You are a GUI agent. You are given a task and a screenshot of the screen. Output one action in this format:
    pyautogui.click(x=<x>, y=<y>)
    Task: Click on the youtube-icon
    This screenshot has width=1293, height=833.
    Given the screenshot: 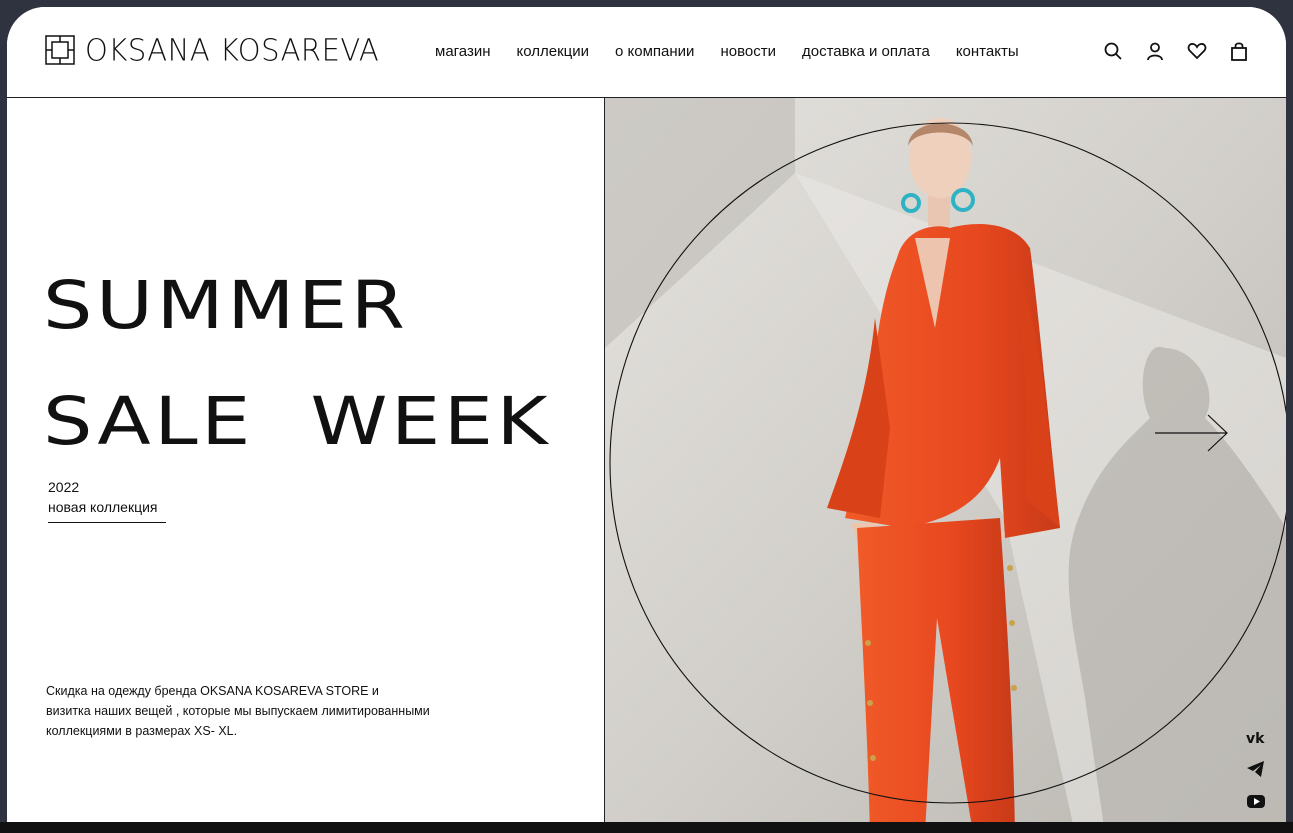 What is the action you would take?
    pyautogui.click(x=1256, y=801)
    